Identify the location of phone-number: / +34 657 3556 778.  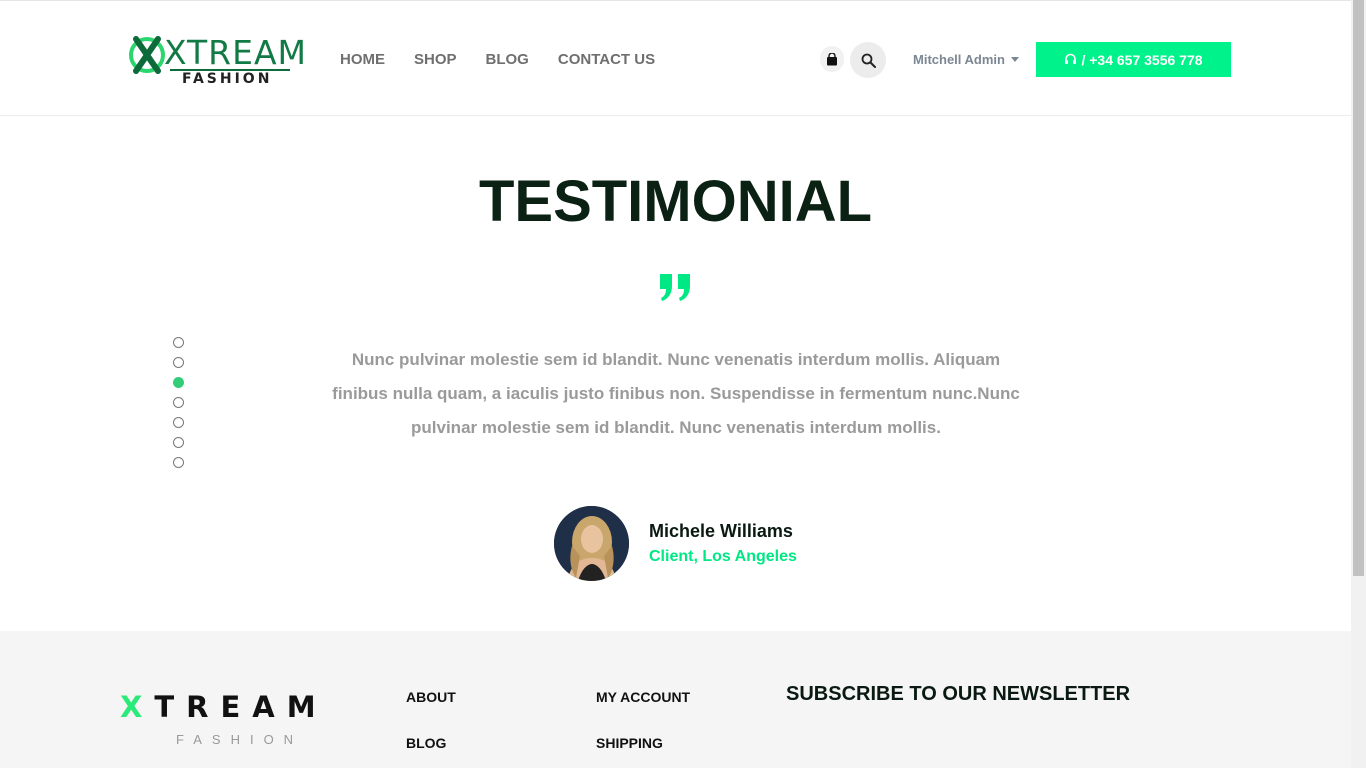
(1142, 59).